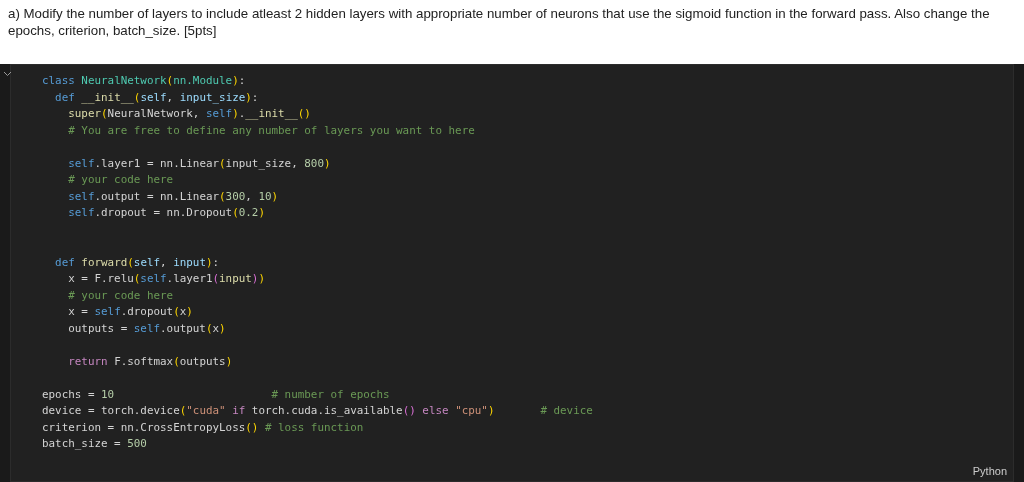 This screenshot has width=1024, height=482. I want to click on code-line: device = torch.device("cuda" if torch.cuda.is_available() else "cpu") # device, so click(317, 411).